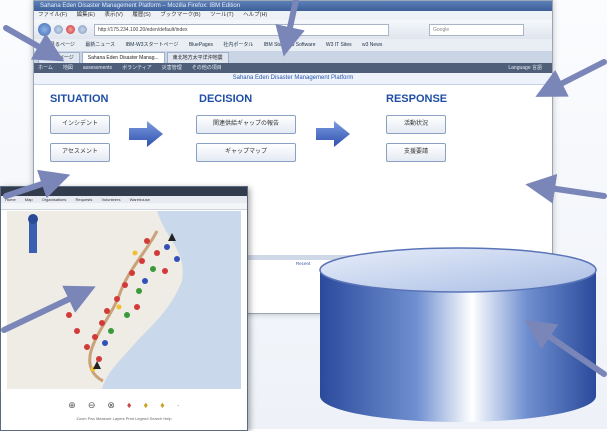  Describe the element at coordinates (72, 405) in the screenshot. I see `zoom-icon: ⊕` at that location.